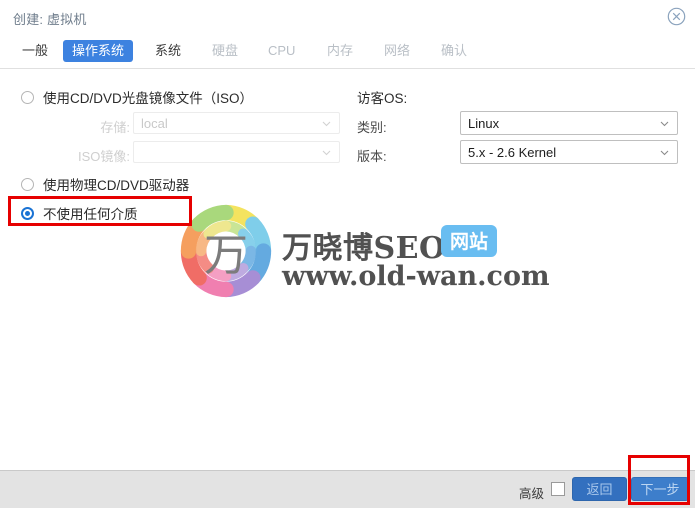  What do you see at coordinates (340, 51) in the screenshot?
I see `tab-memory: 内存` at bounding box center [340, 51].